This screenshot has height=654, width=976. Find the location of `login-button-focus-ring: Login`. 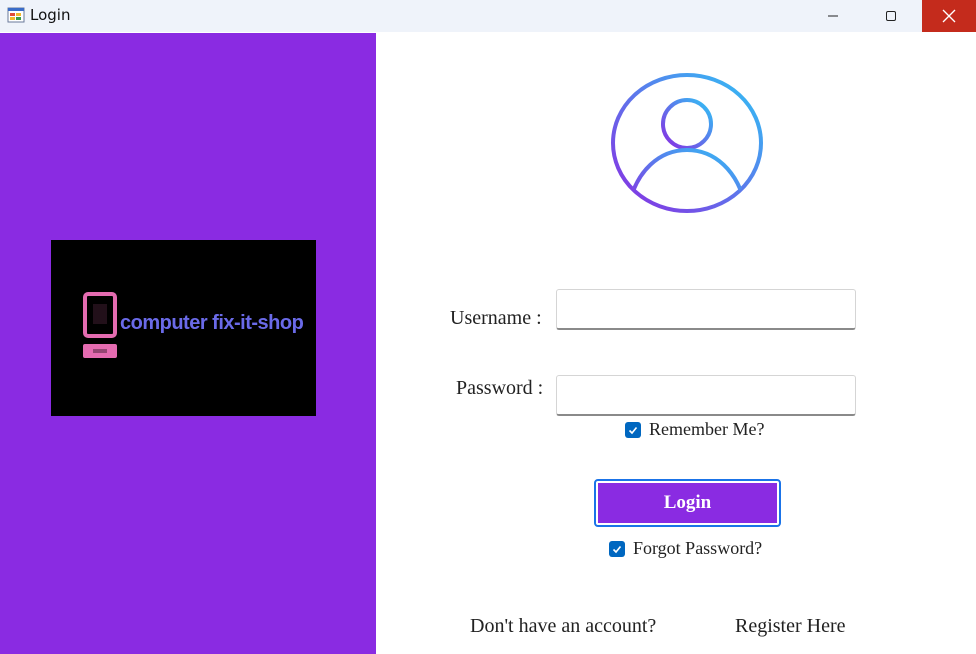

login-button-focus-ring: Login is located at coordinates (687, 503).